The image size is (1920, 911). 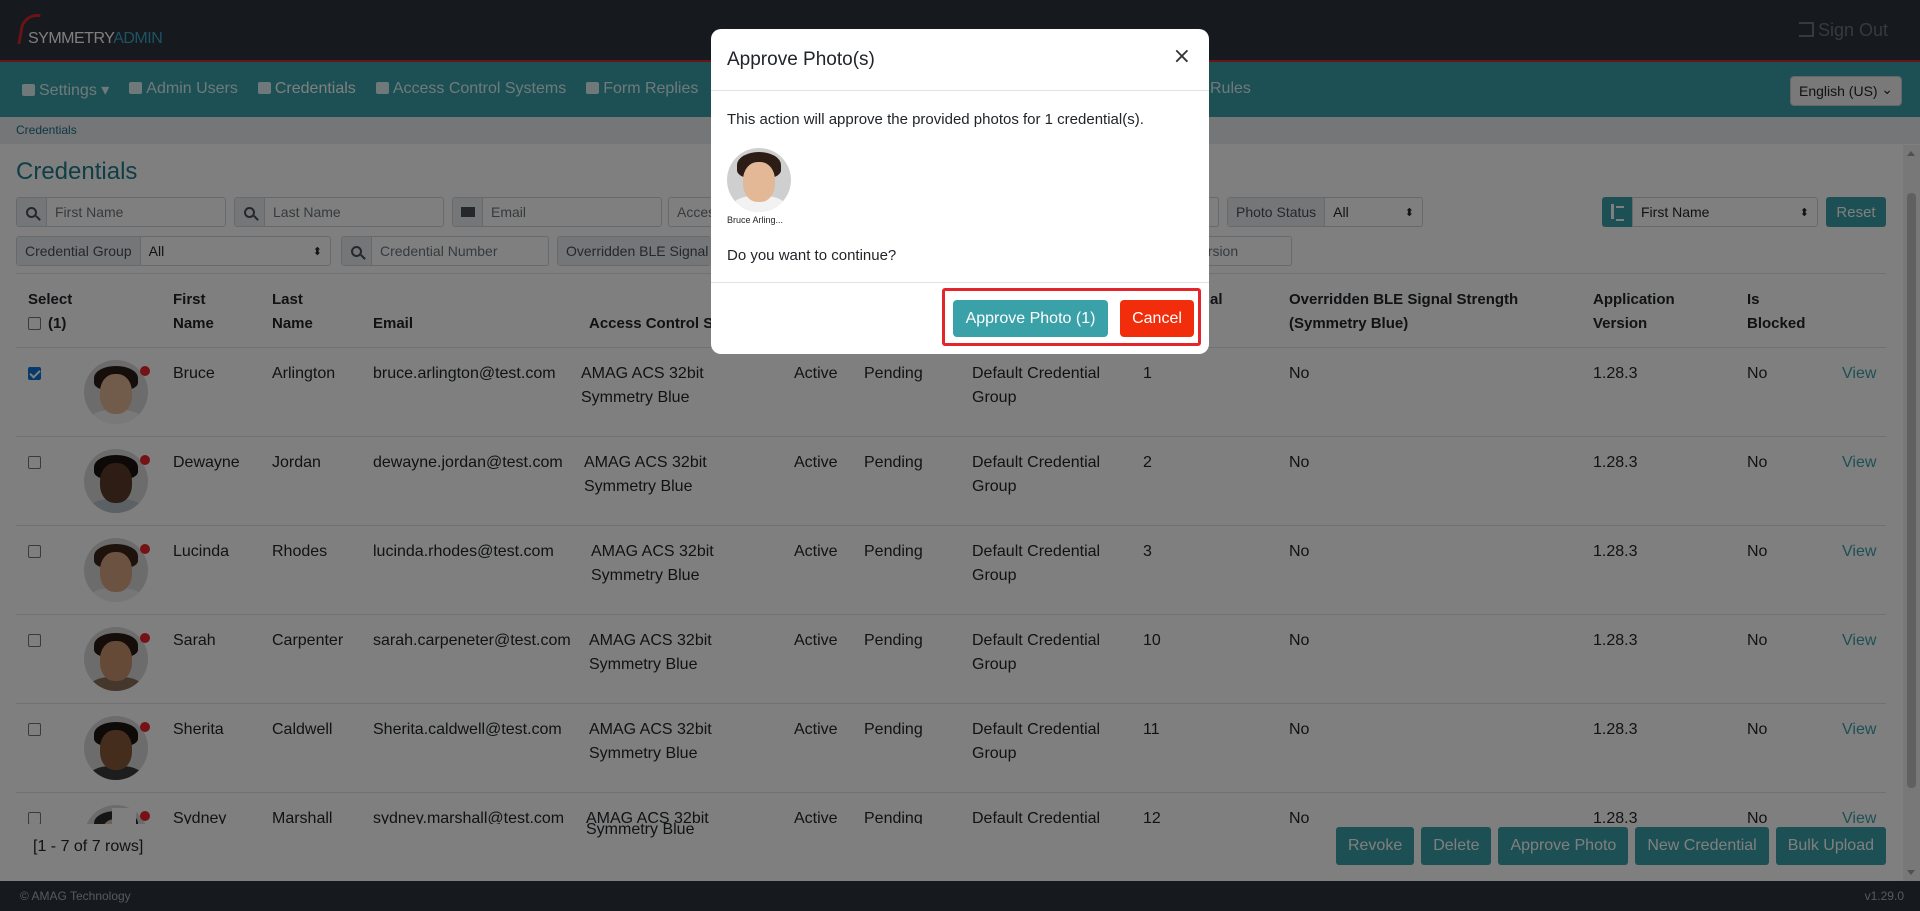 What do you see at coordinates (960, 282) in the screenshot?
I see `dialog-footer-divider` at bounding box center [960, 282].